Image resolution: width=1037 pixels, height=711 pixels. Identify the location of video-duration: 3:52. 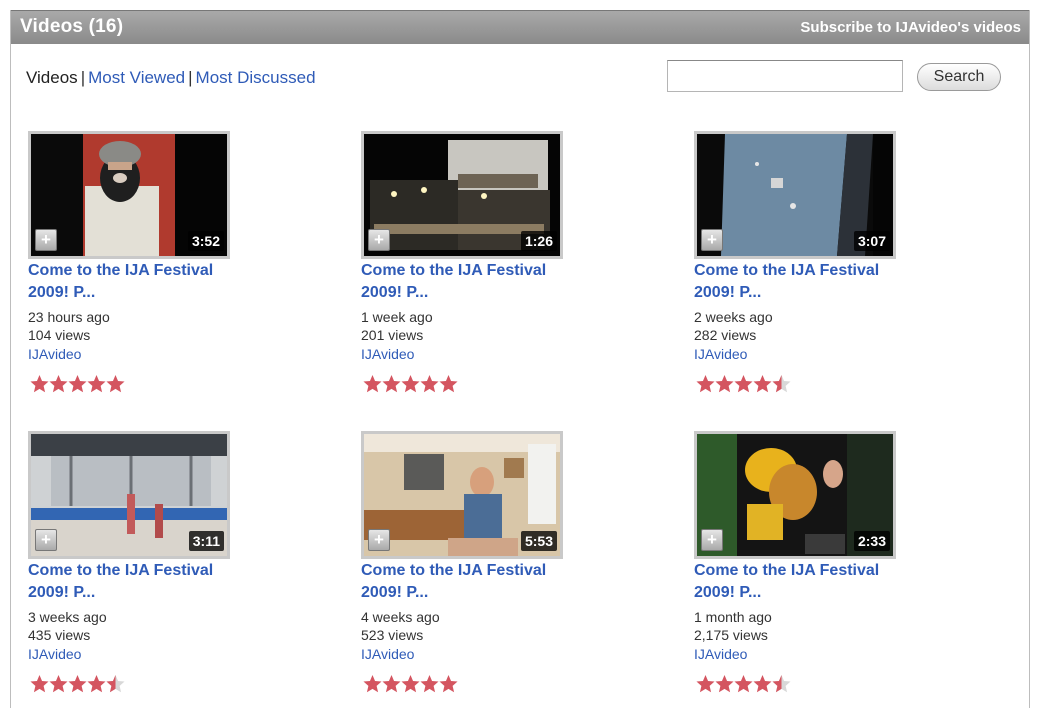
(205, 241).